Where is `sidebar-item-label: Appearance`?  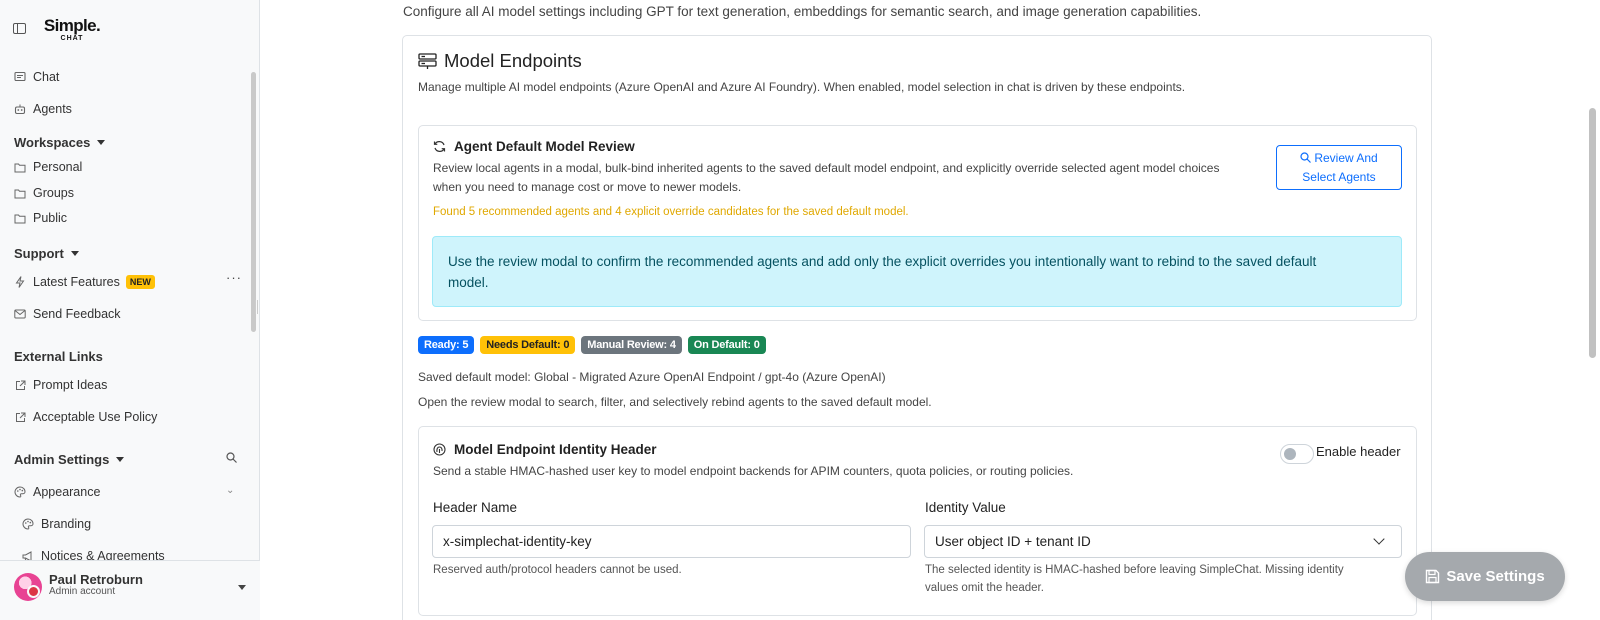
sidebar-item-label: Appearance is located at coordinates (67, 492).